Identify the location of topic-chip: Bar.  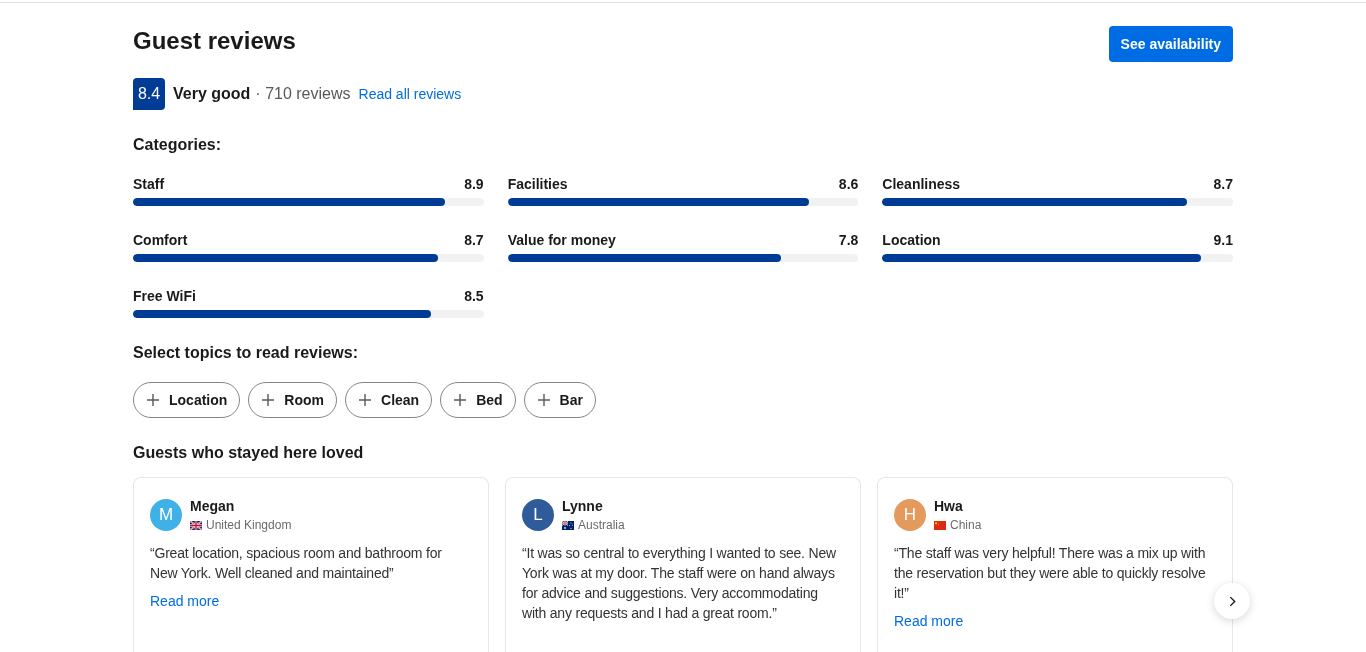
(559, 400).